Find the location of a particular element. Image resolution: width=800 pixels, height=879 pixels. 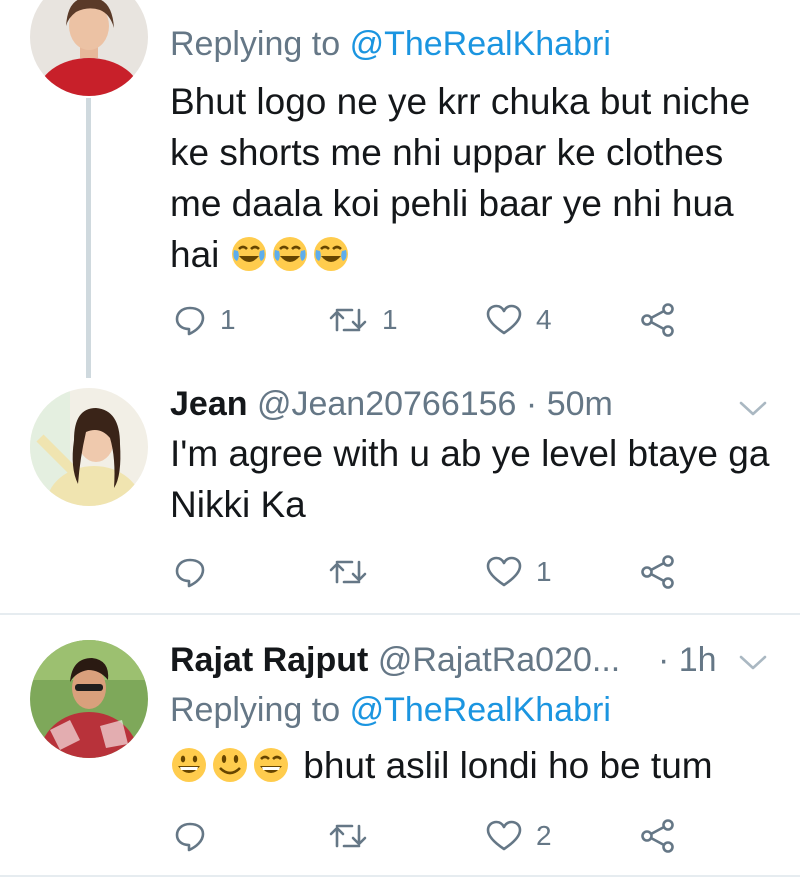

smiling-face-emoji is located at coordinates (230, 765).